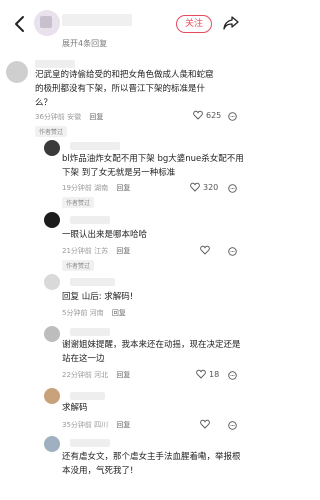  Describe the element at coordinates (58, 117) in the screenshot. I see `comment-time-location: 36分钟前 安徽` at that location.